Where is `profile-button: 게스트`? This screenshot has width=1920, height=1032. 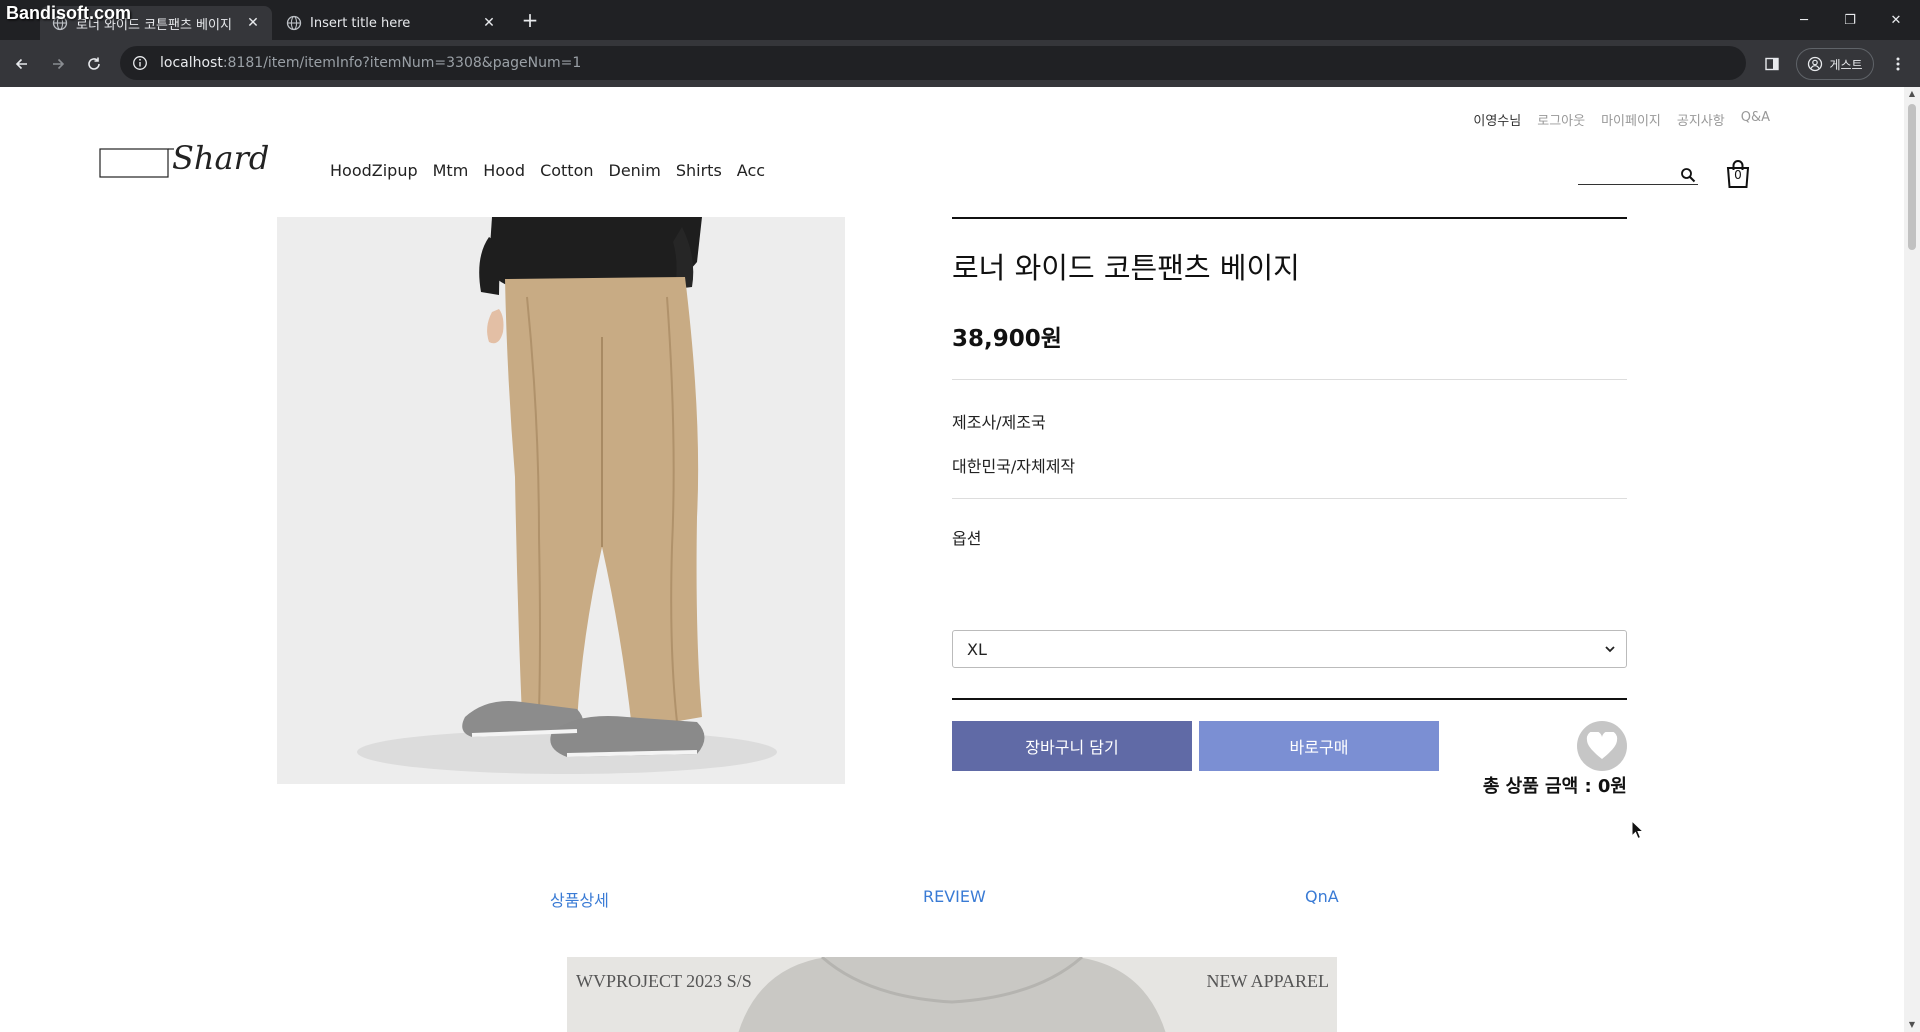
profile-button: 게스트 is located at coordinates (1835, 64).